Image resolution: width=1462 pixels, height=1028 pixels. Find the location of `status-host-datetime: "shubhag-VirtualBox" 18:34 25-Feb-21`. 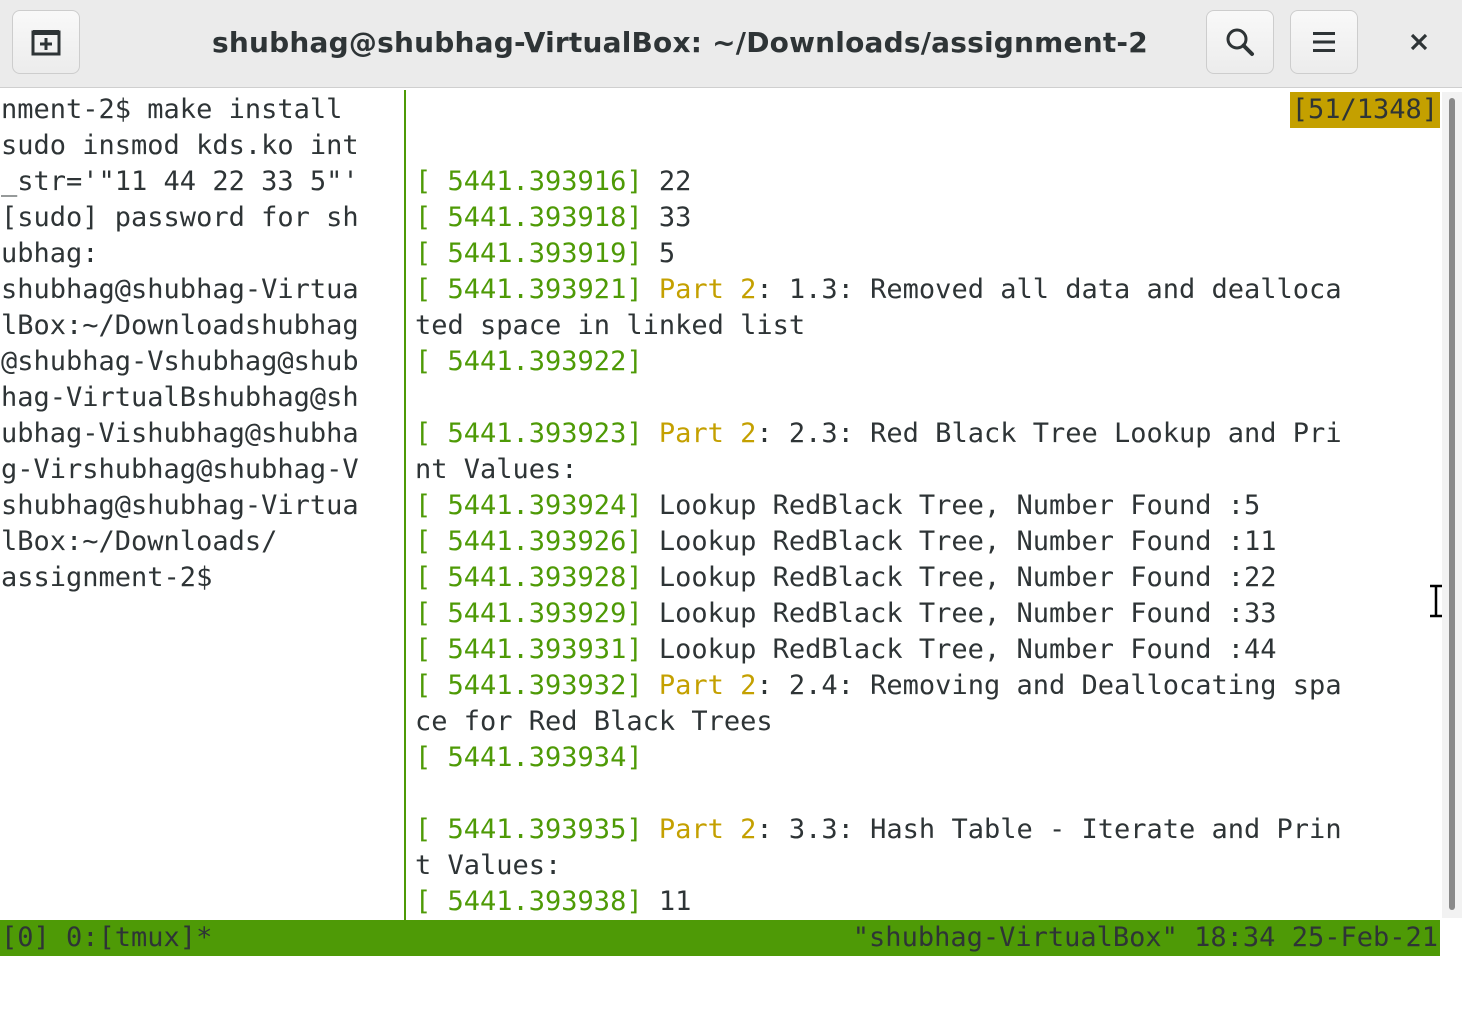

status-host-datetime: "shubhag-VirtualBox" 18:34 25-Feb-21 is located at coordinates (1145, 937).